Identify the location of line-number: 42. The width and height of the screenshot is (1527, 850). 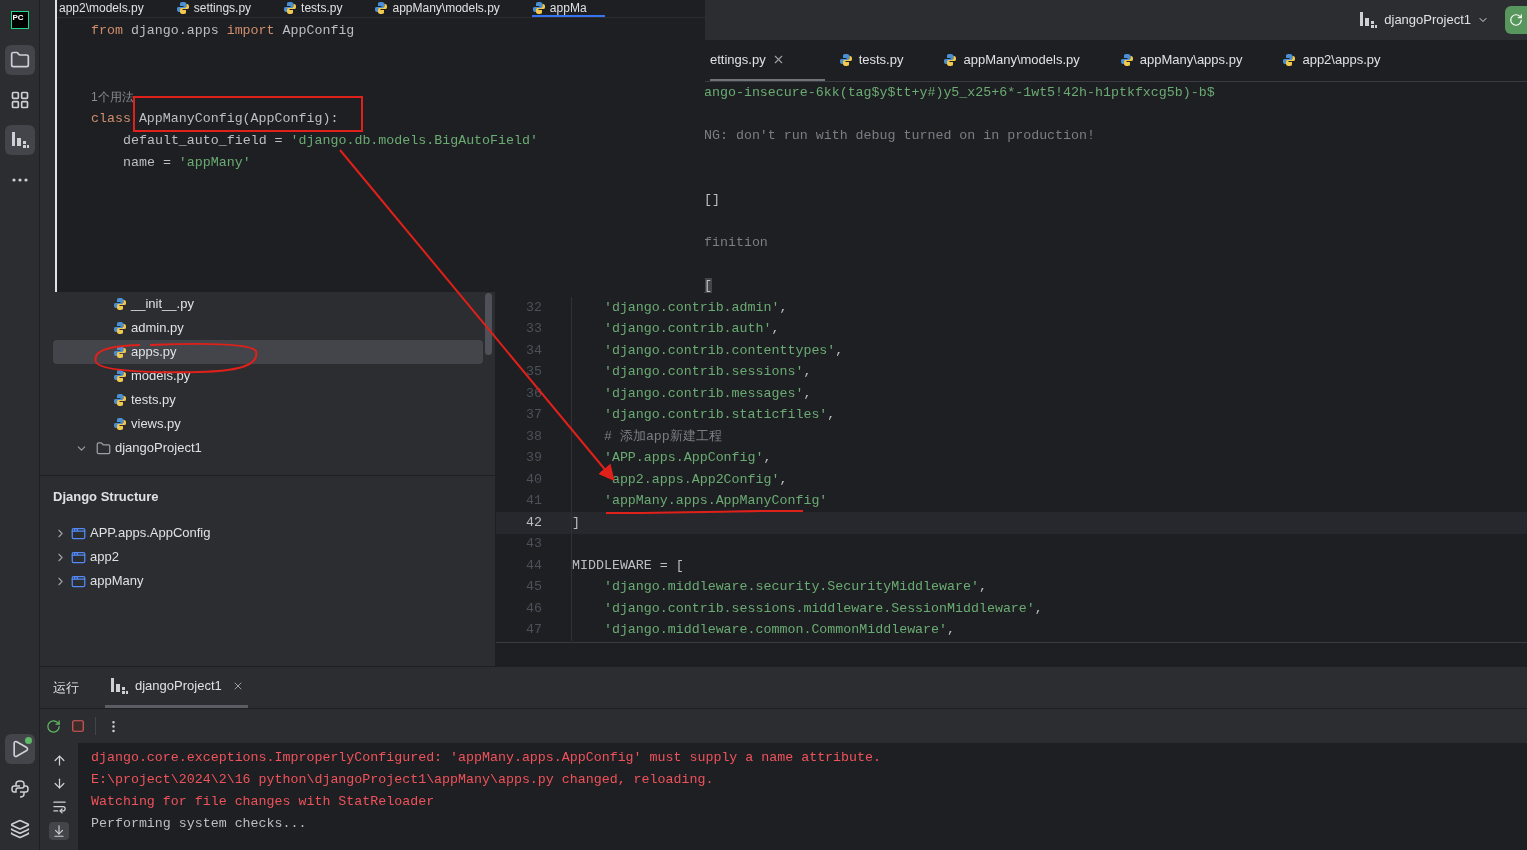
(534, 522).